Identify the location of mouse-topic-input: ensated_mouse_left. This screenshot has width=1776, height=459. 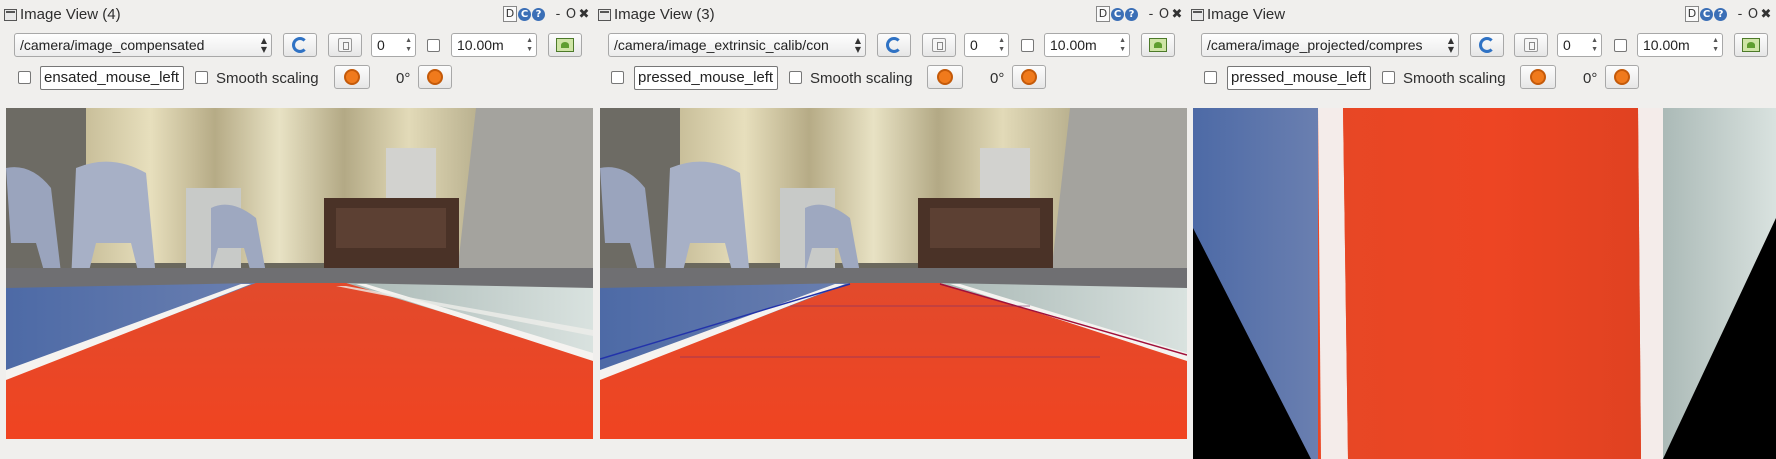
(112, 78).